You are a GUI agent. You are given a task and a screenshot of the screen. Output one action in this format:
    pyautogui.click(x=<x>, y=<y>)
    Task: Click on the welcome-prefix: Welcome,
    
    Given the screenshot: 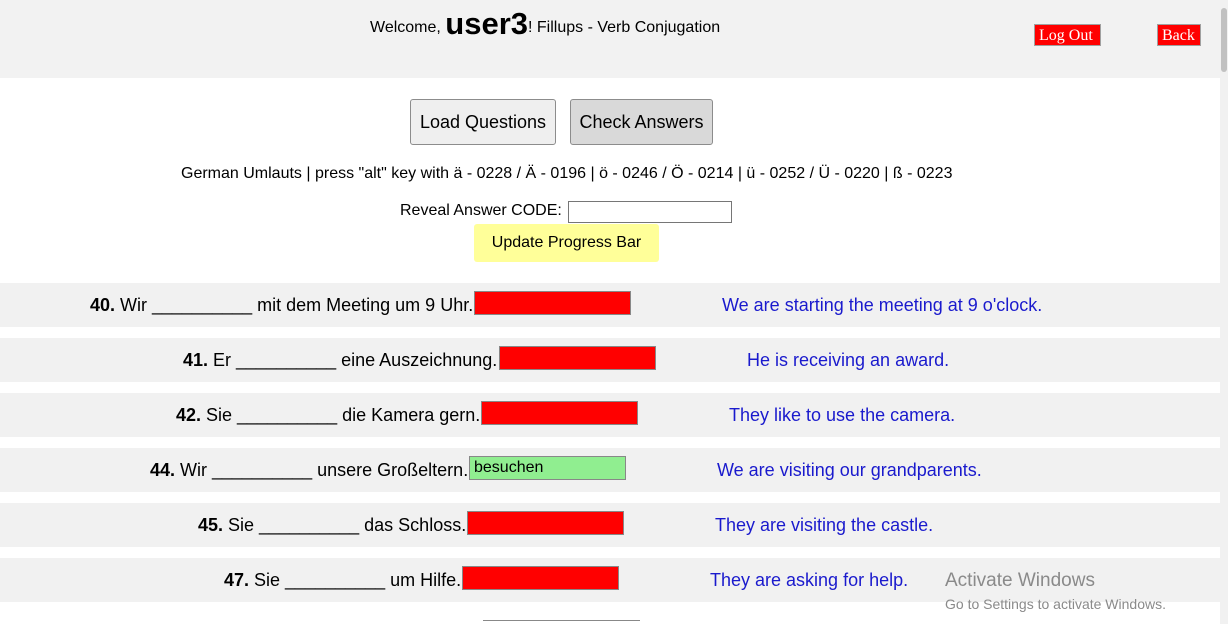 What is the action you would take?
    pyautogui.click(x=408, y=27)
    